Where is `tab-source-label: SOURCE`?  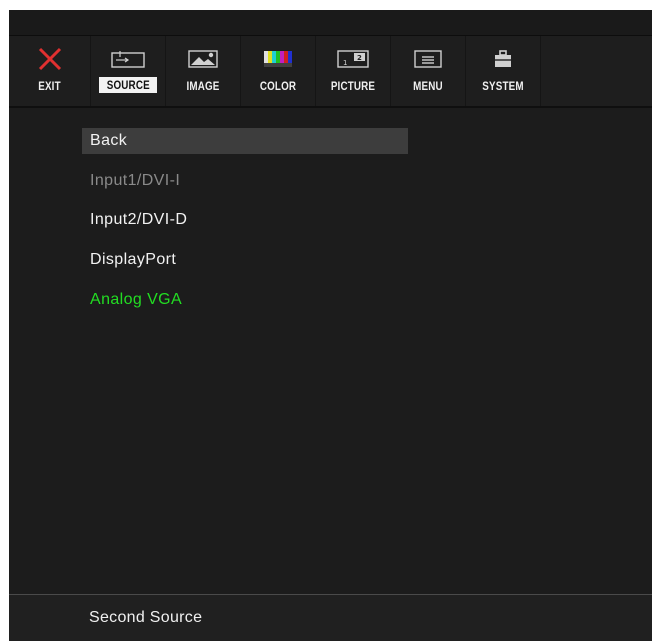
tab-source-label: SOURCE is located at coordinates (128, 85).